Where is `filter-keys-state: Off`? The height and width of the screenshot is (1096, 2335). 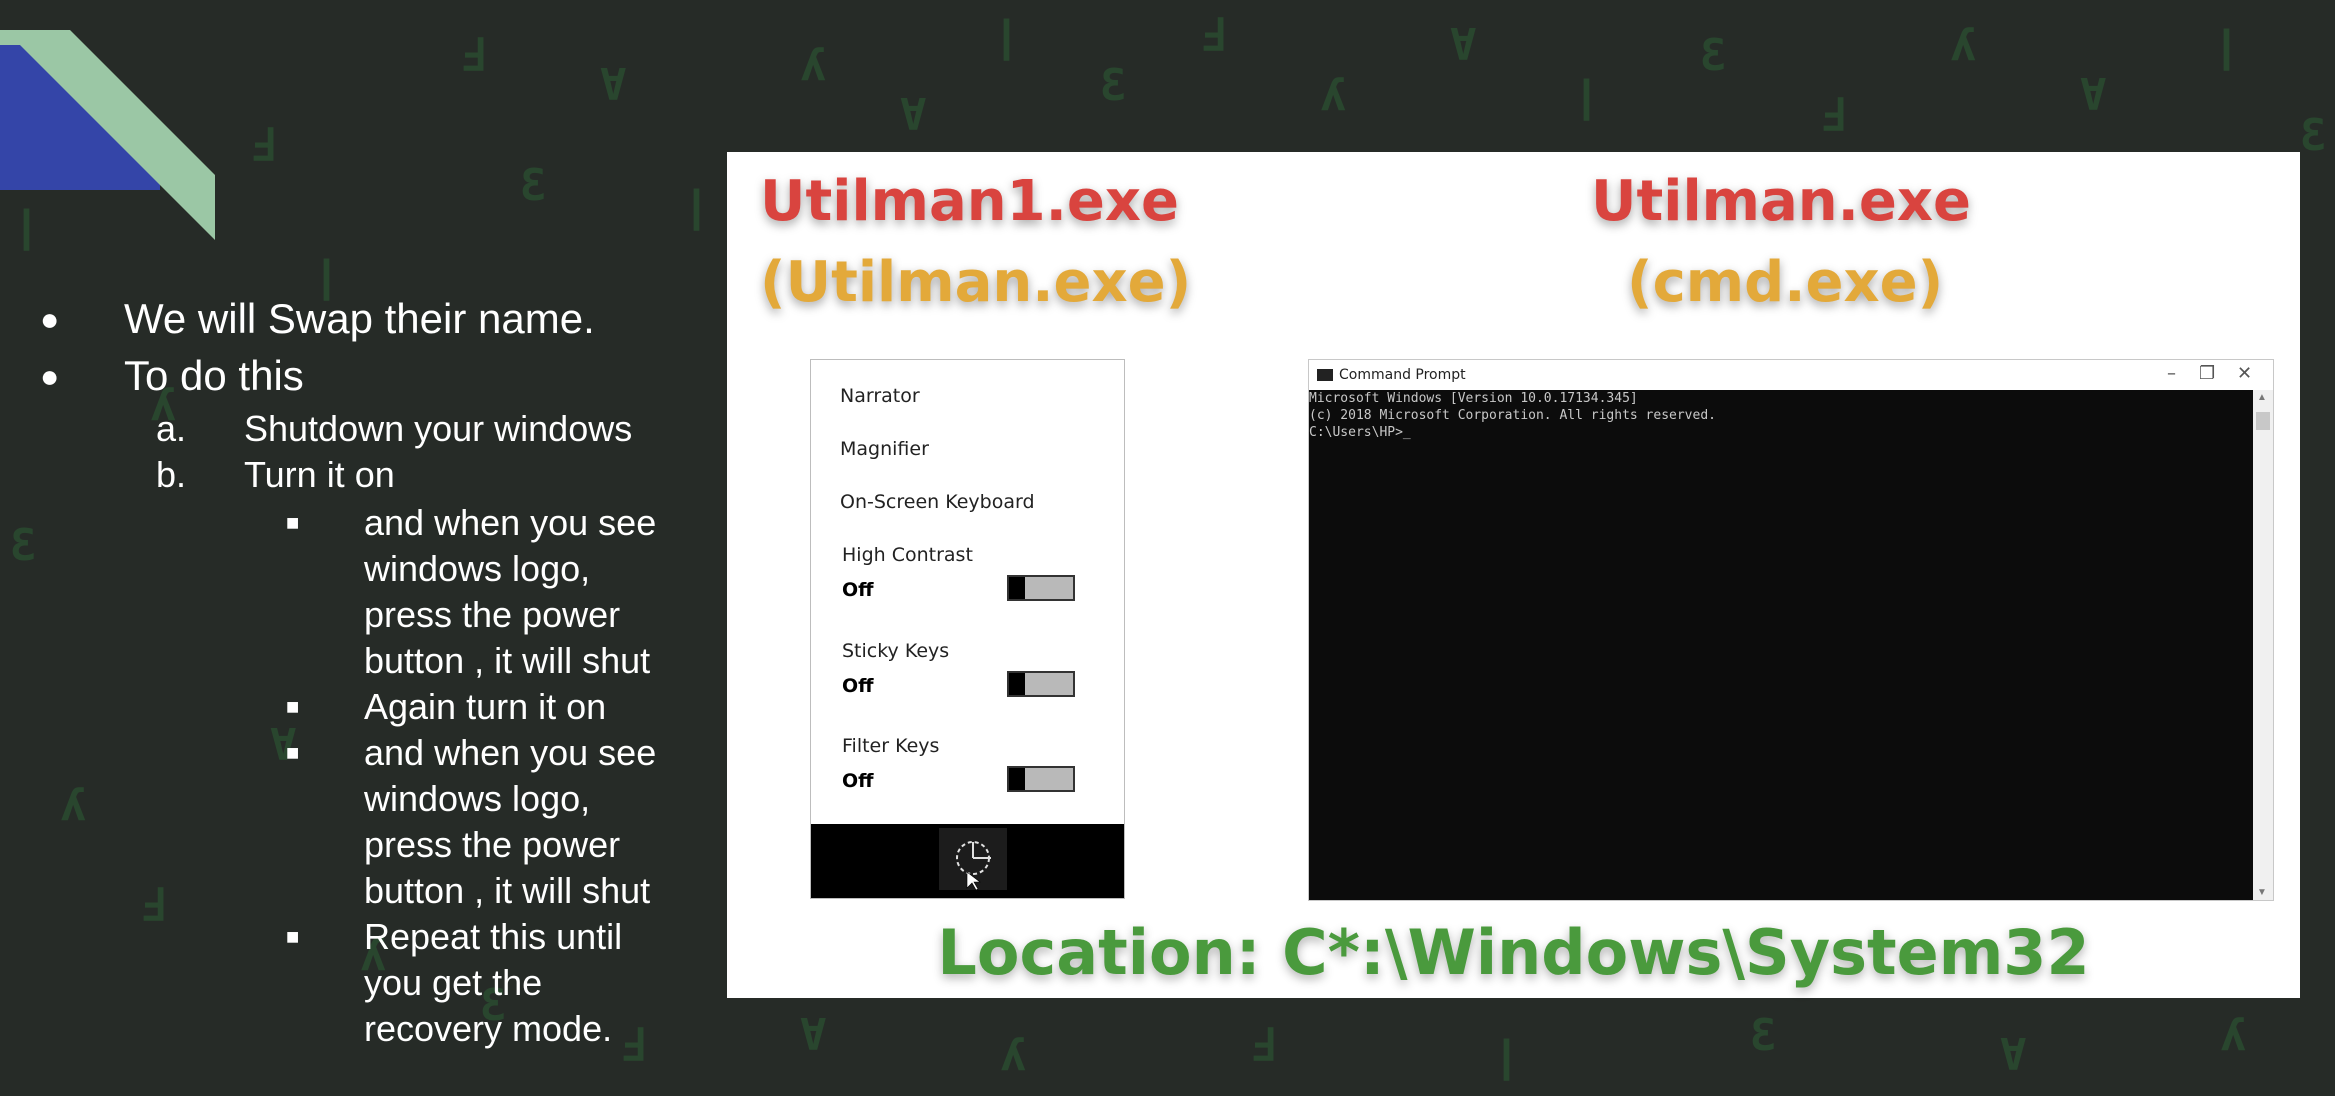 filter-keys-state: Off is located at coordinates (858, 781).